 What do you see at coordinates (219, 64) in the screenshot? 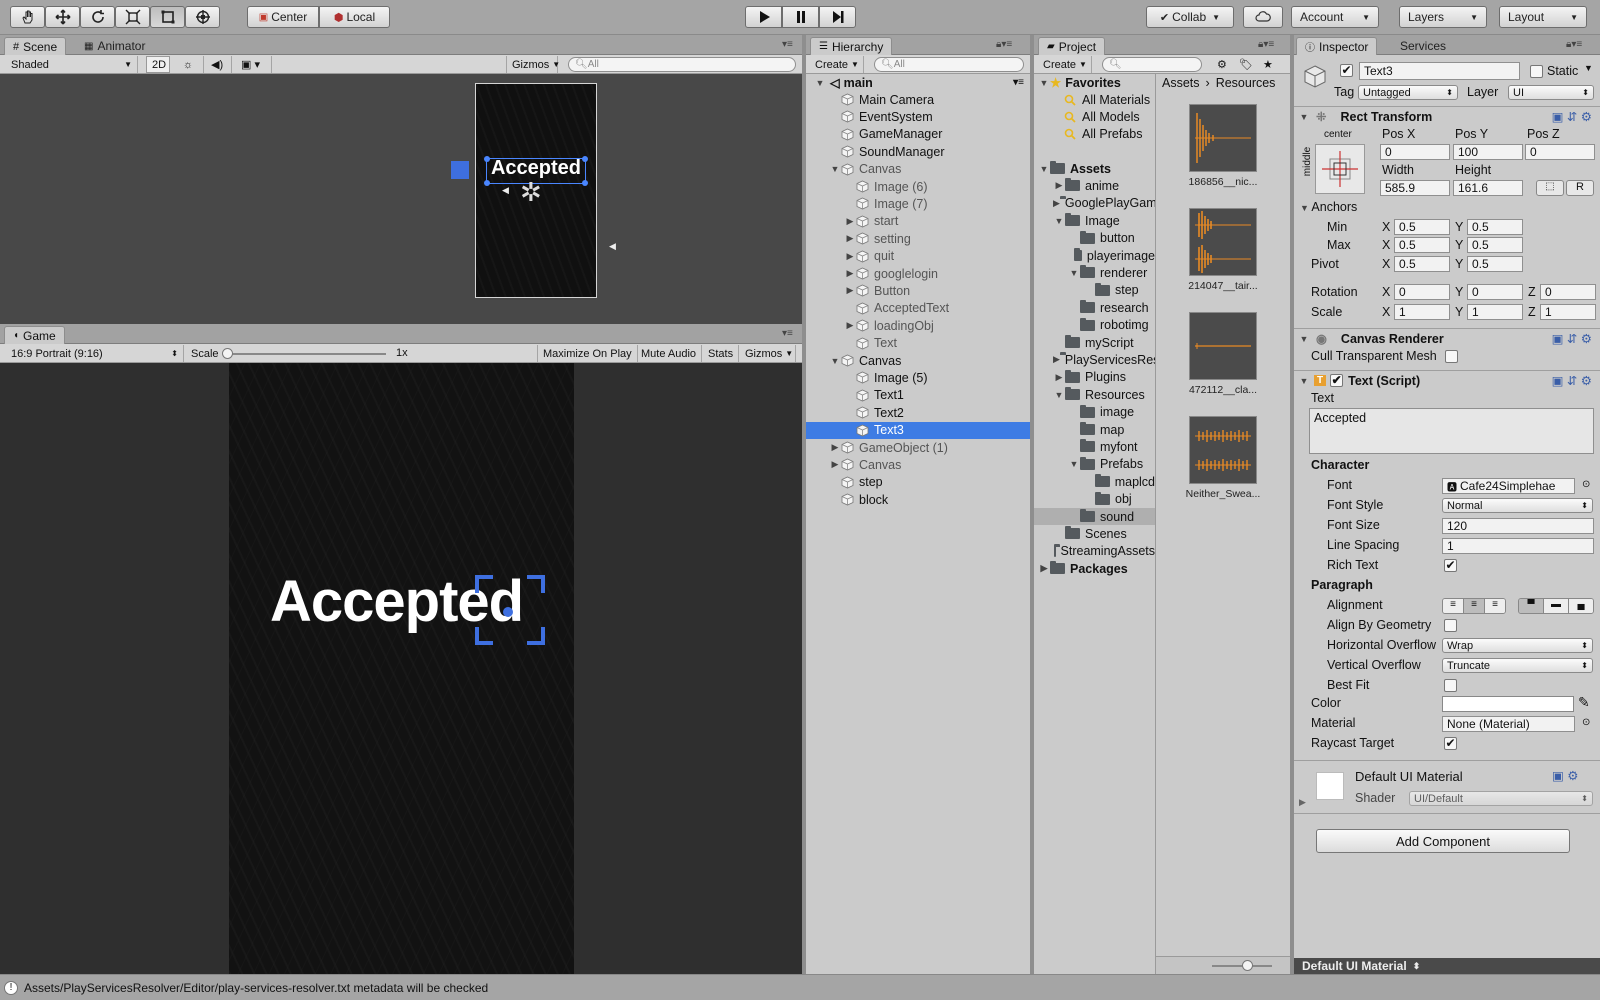
I see `audio-toggle: ◀)` at bounding box center [219, 64].